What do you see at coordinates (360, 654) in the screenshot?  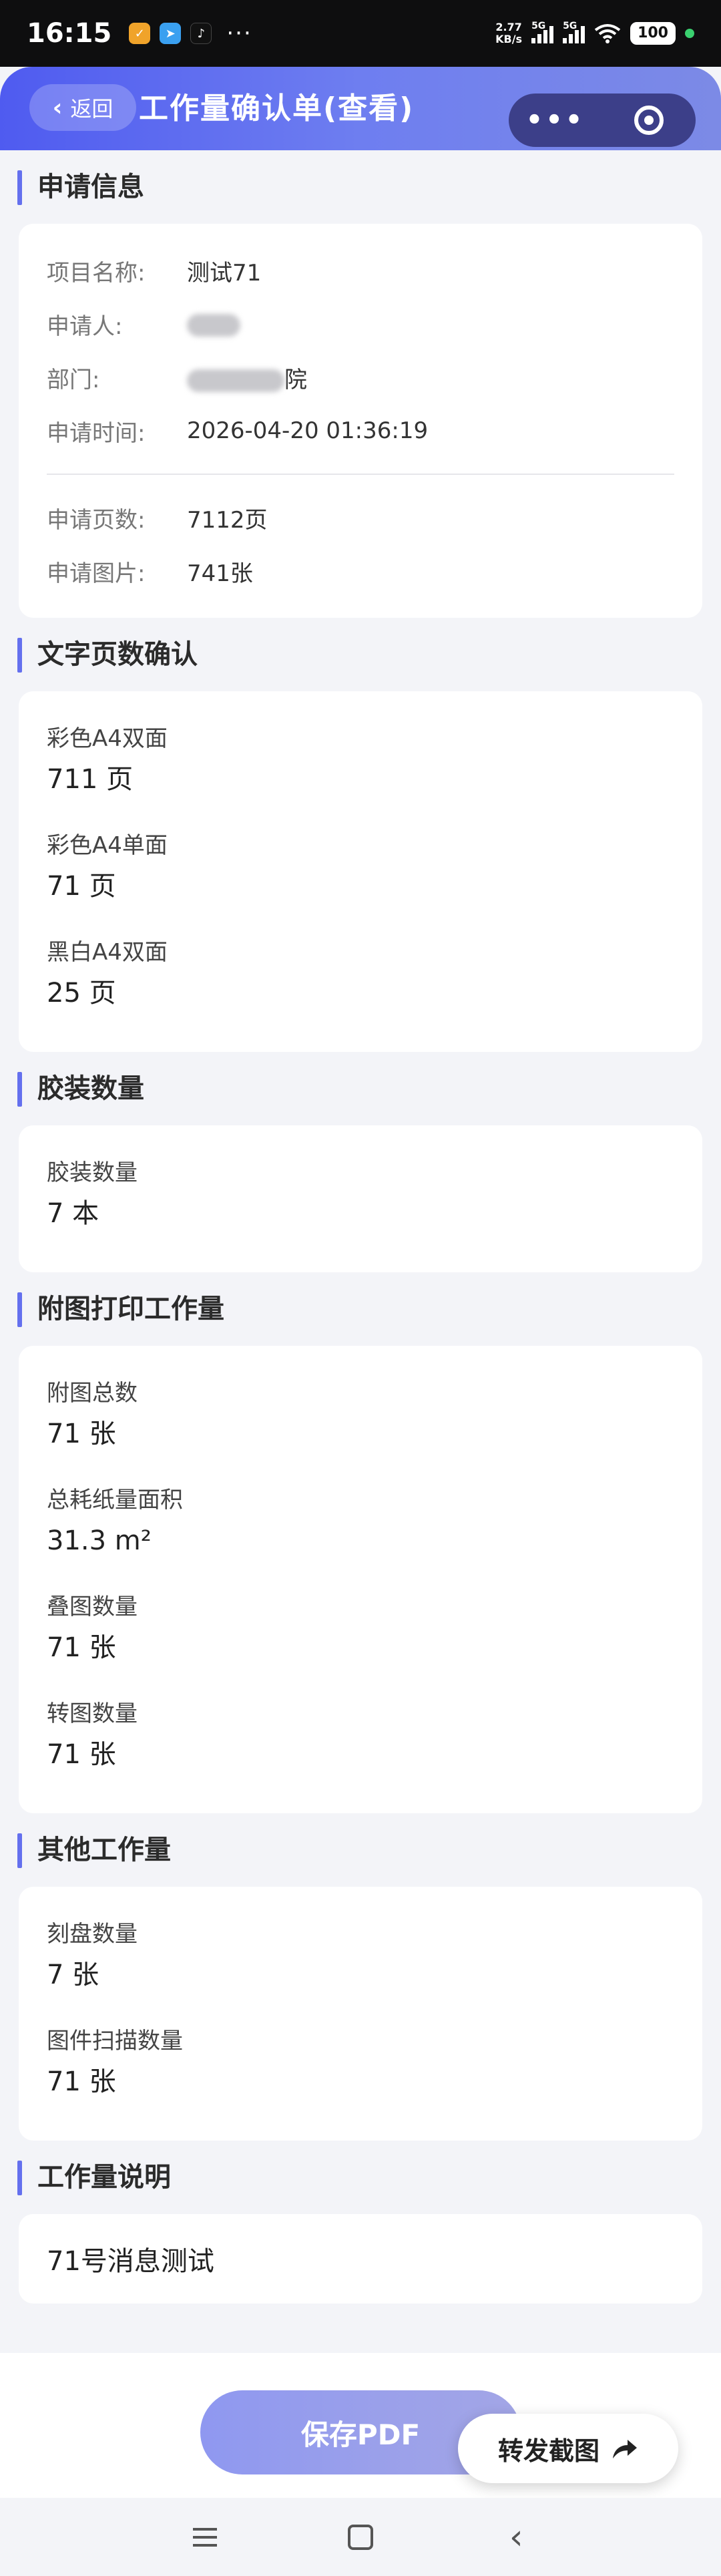 I see `section-title: 文字页数确认` at bounding box center [360, 654].